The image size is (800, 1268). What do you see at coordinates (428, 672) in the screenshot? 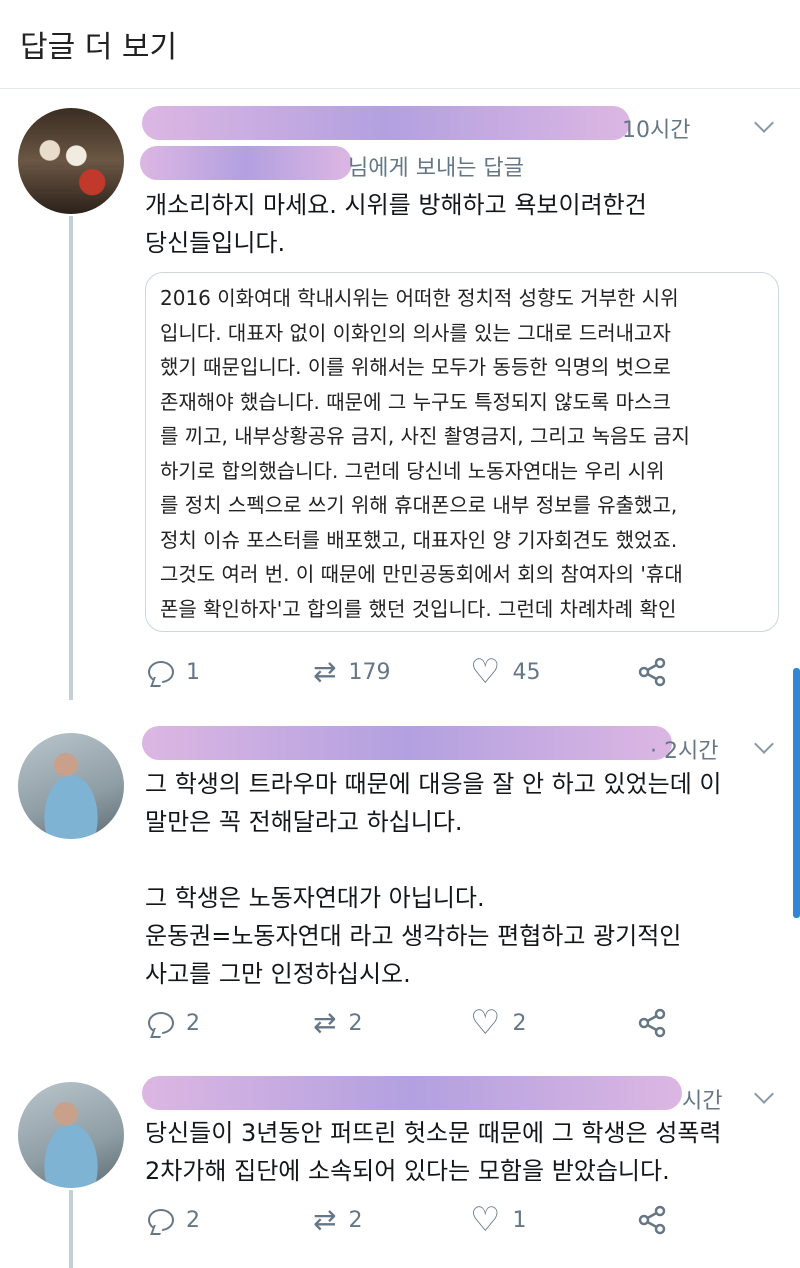
I see `tweet-actions: 1 ⇄ 179 ♡ 45` at bounding box center [428, 672].